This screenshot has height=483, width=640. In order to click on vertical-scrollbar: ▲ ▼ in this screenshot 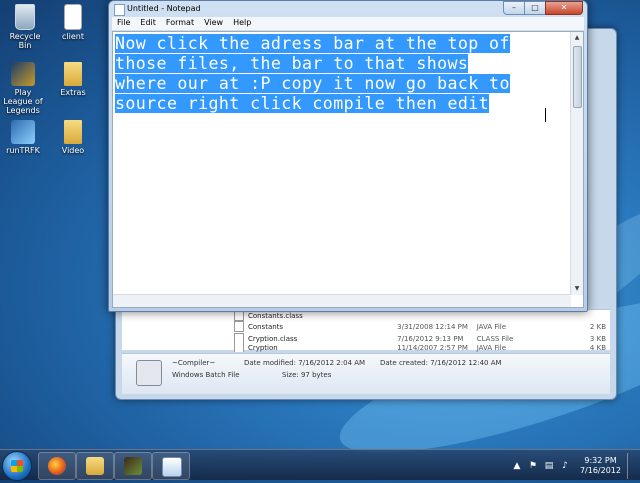, I will do `click(576, 163)`.